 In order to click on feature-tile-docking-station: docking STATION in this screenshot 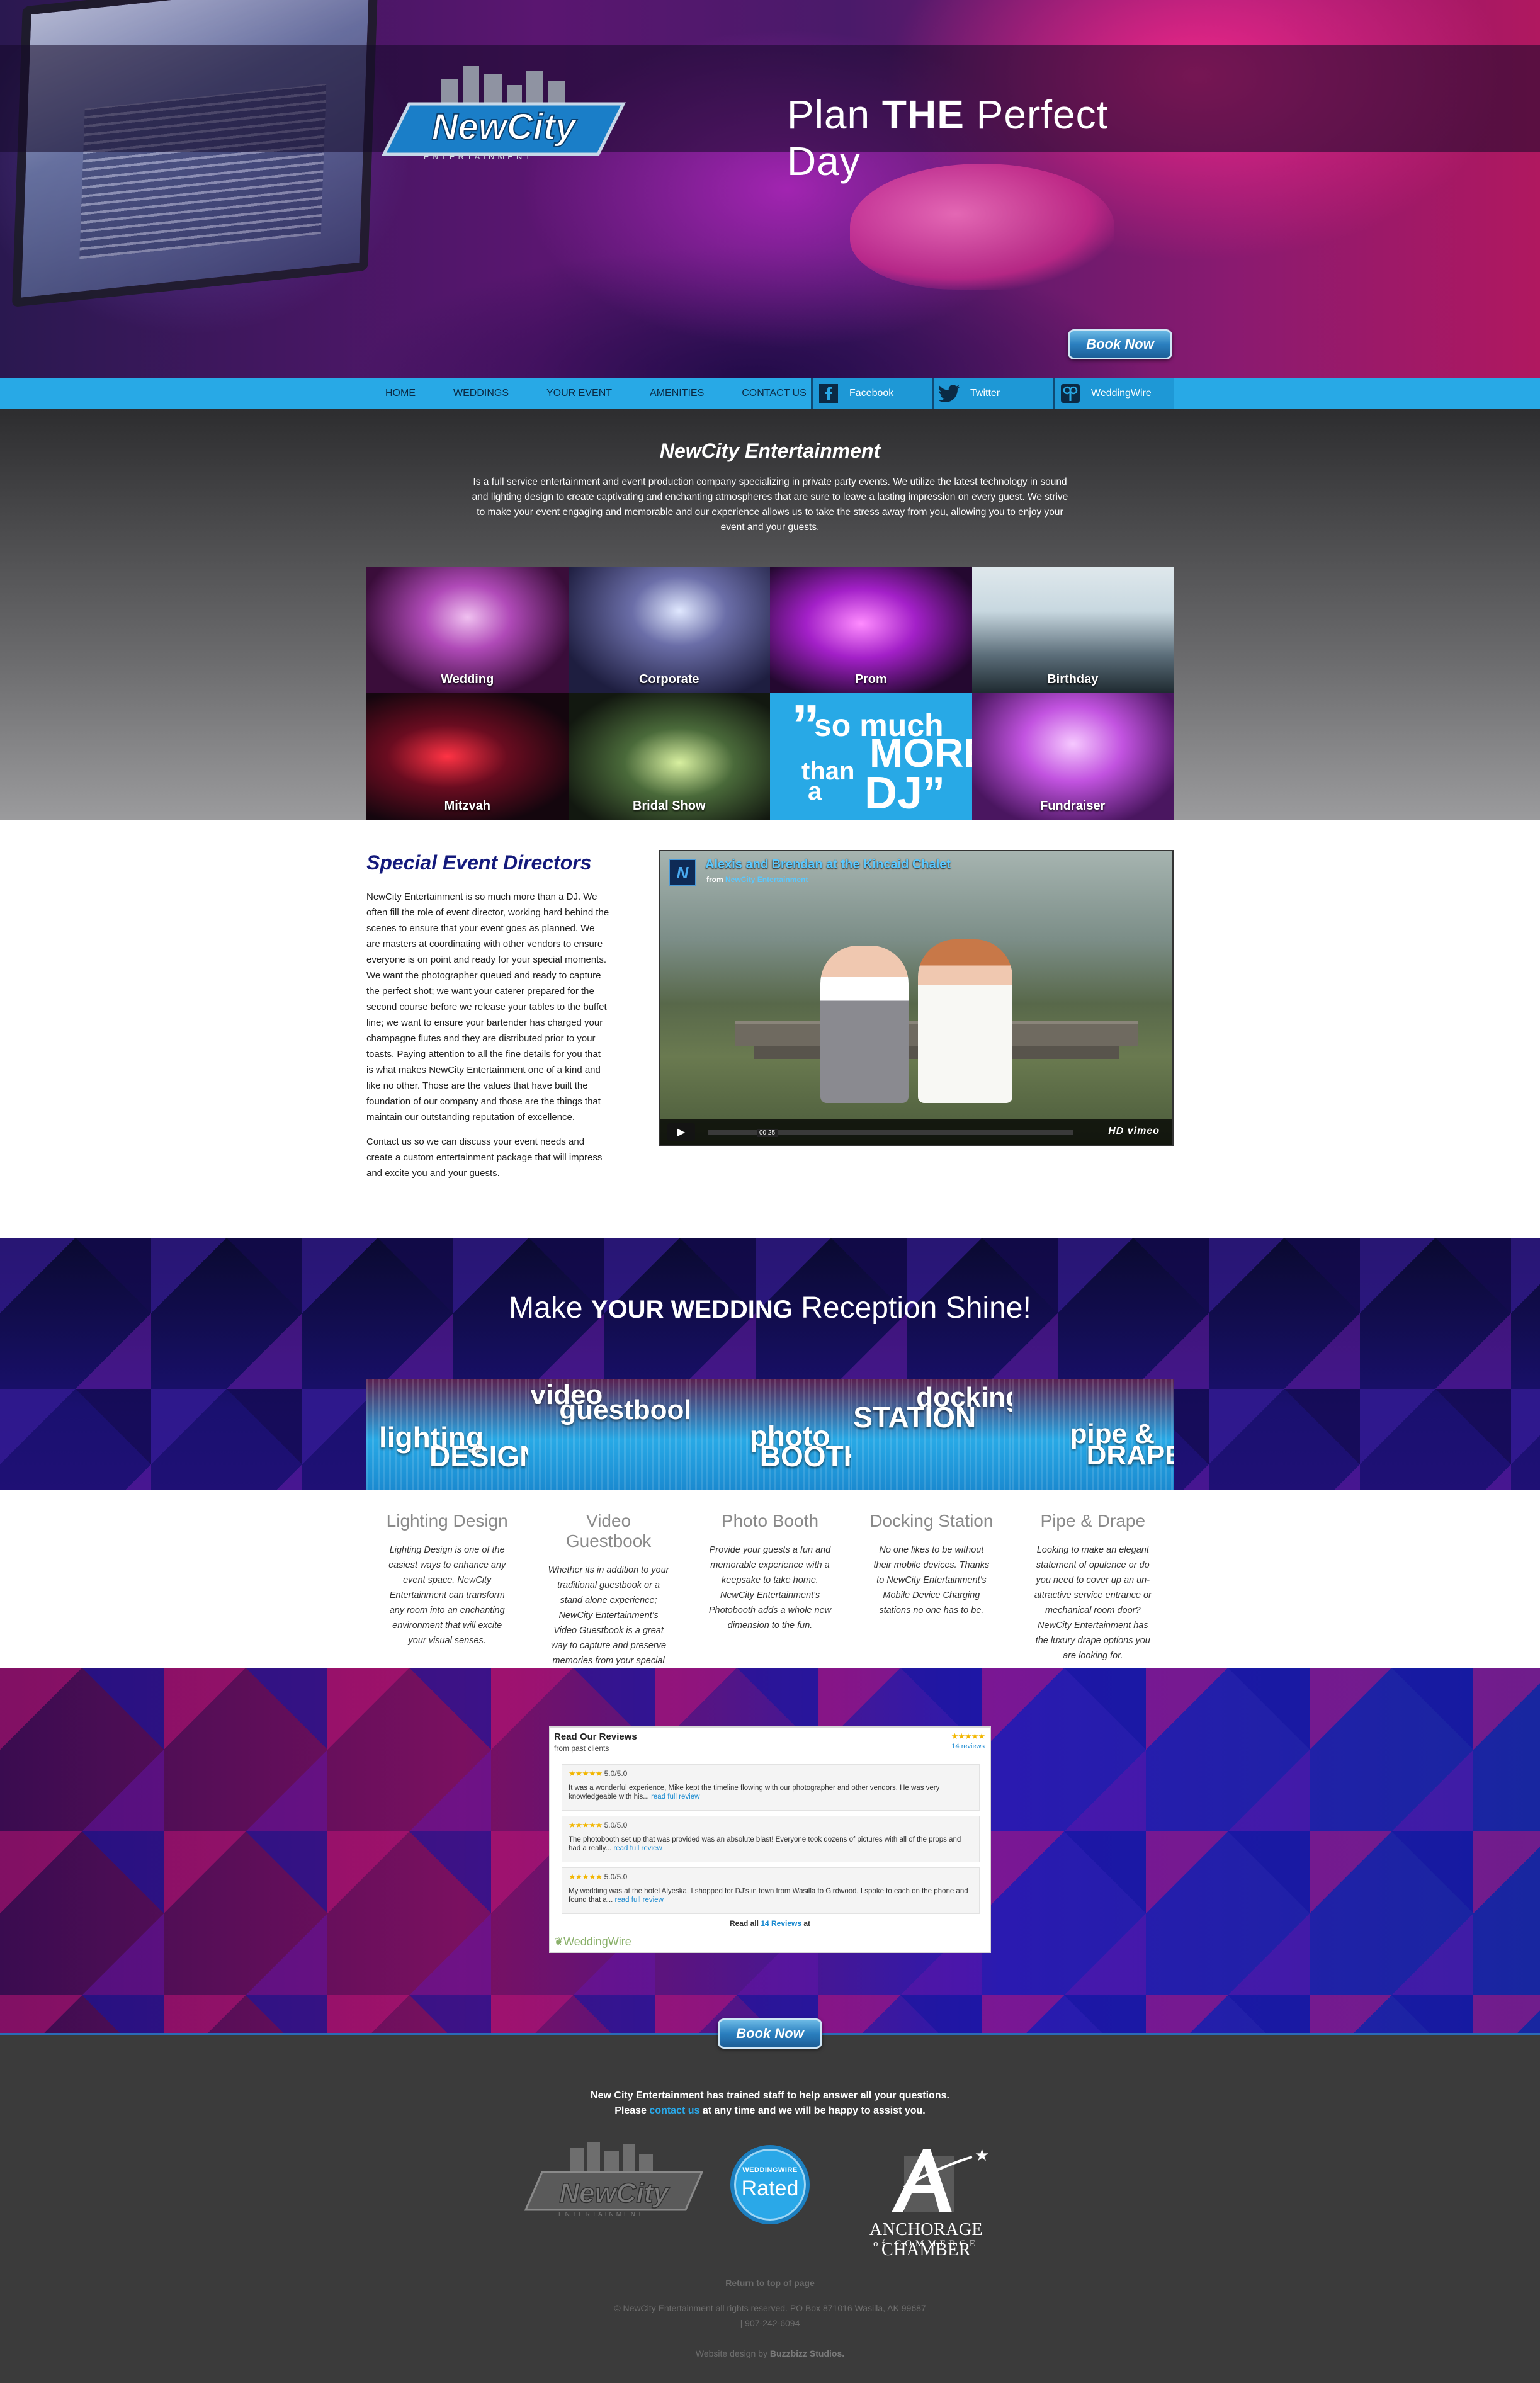, I will do `click(931, 1434)`.